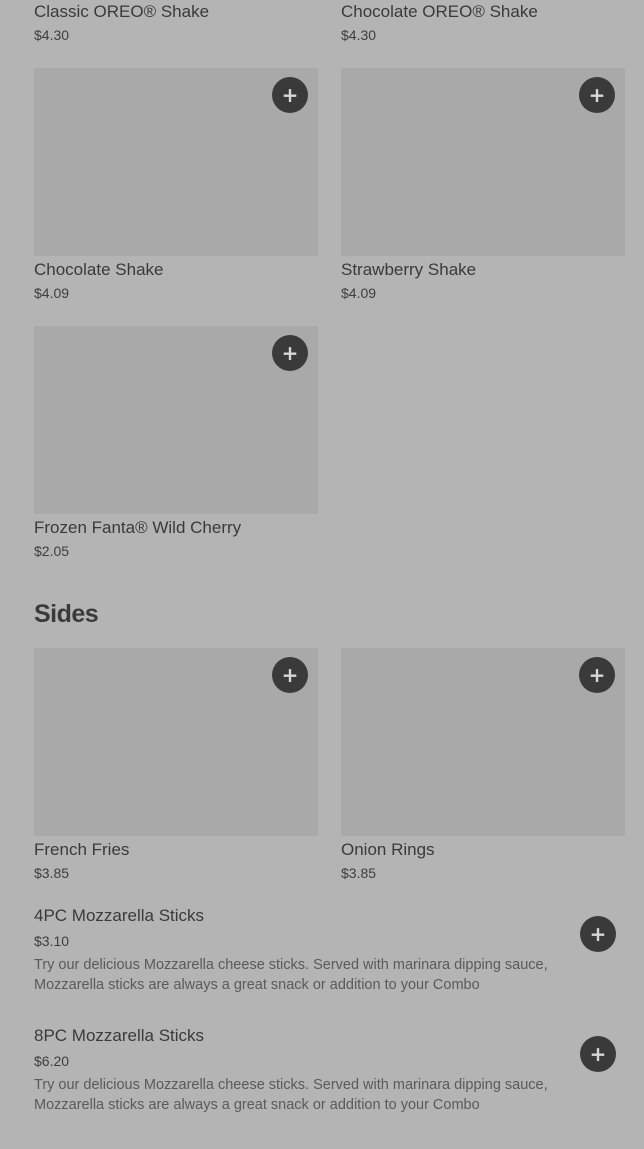  Describe the element at coordinates (439, 11) in the screenshot. I see `item-name: Chocolate OREO® Shake` at that location.